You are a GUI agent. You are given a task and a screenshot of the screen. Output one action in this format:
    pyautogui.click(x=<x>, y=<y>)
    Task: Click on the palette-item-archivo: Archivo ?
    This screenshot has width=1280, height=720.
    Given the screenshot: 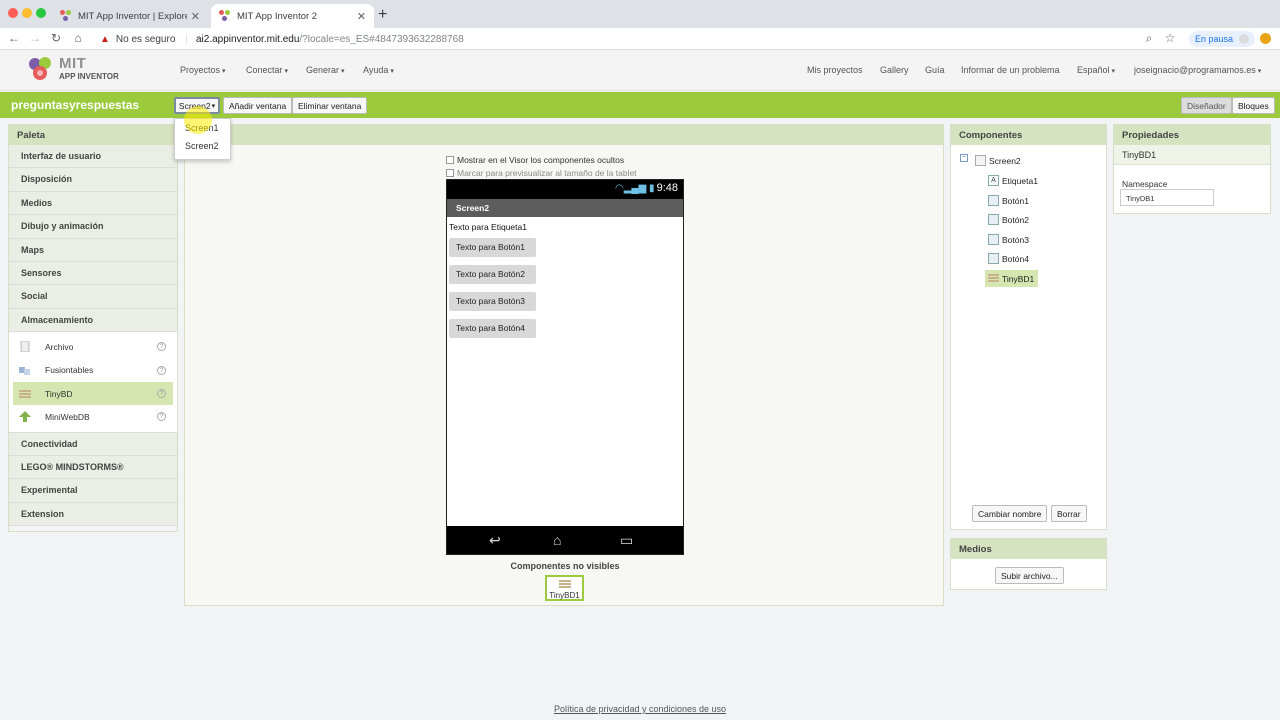 What is the action you would take?
    pyautogui.click(x=93, y=346)
    